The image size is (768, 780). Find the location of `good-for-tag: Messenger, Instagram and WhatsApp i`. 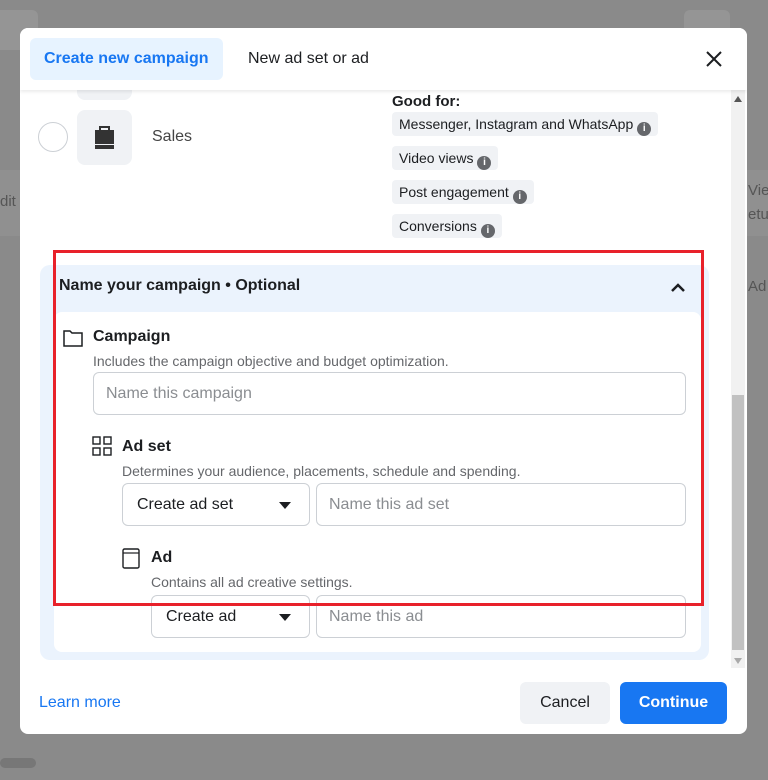

good-for-tag: Messenger, Instagram and WhatsApp i is located at coordinates (525, 124).